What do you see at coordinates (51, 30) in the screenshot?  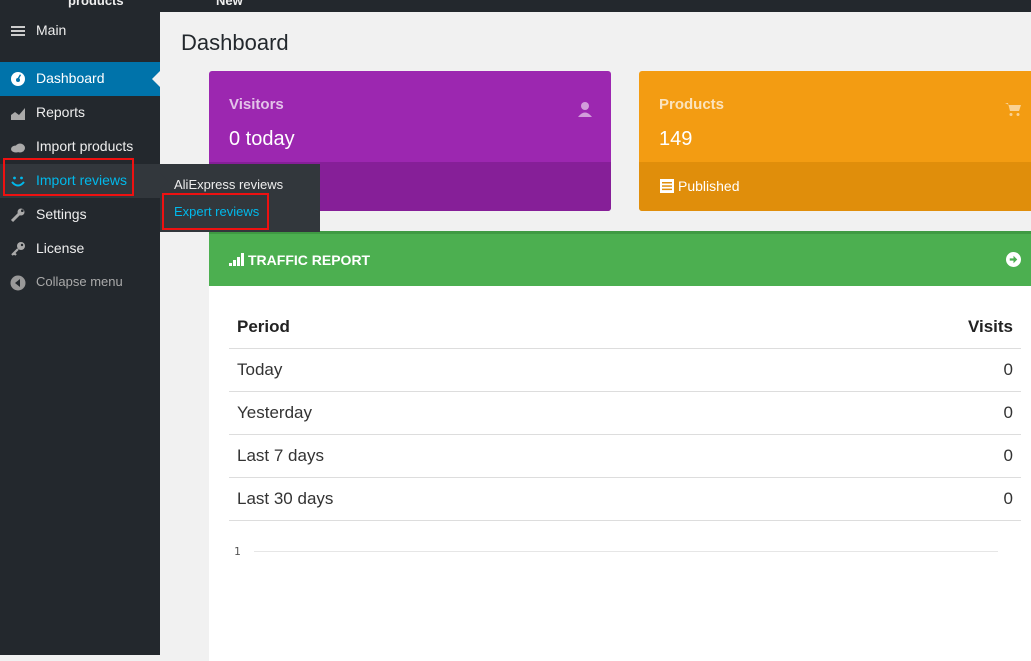 I see `sidebar-item-label: Main` at bounding box center [51, 30].